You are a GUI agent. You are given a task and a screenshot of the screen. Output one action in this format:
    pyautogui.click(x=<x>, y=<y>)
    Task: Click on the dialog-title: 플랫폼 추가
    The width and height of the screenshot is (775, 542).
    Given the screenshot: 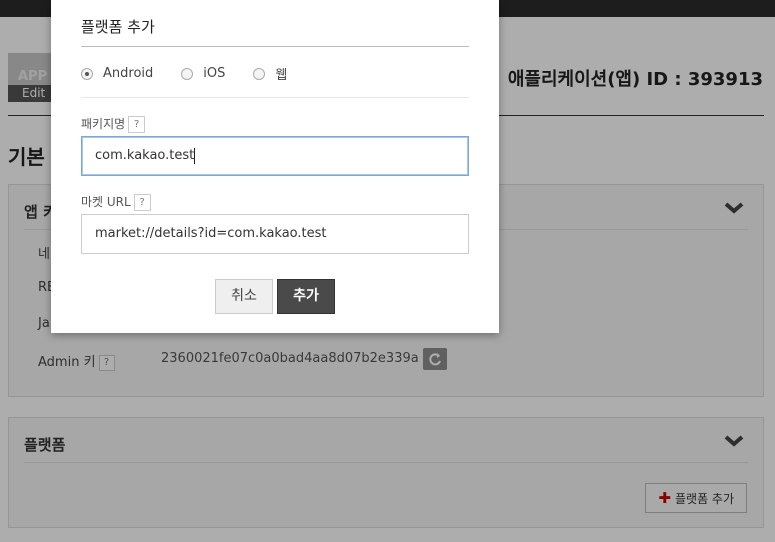 What is the action you would take?
    pyautogui.click(x=118, y=27)
    